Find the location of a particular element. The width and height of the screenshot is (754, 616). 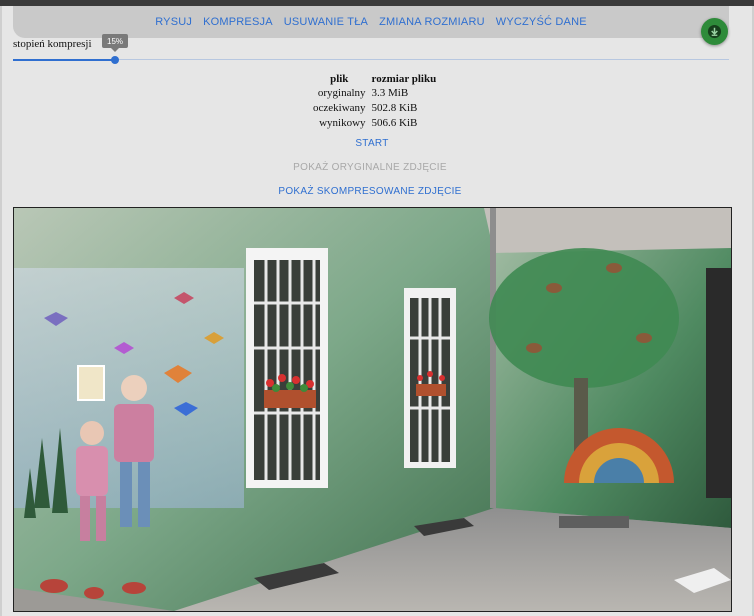

row-label-expected: oczekiwany is located at coordinates (339, 108).